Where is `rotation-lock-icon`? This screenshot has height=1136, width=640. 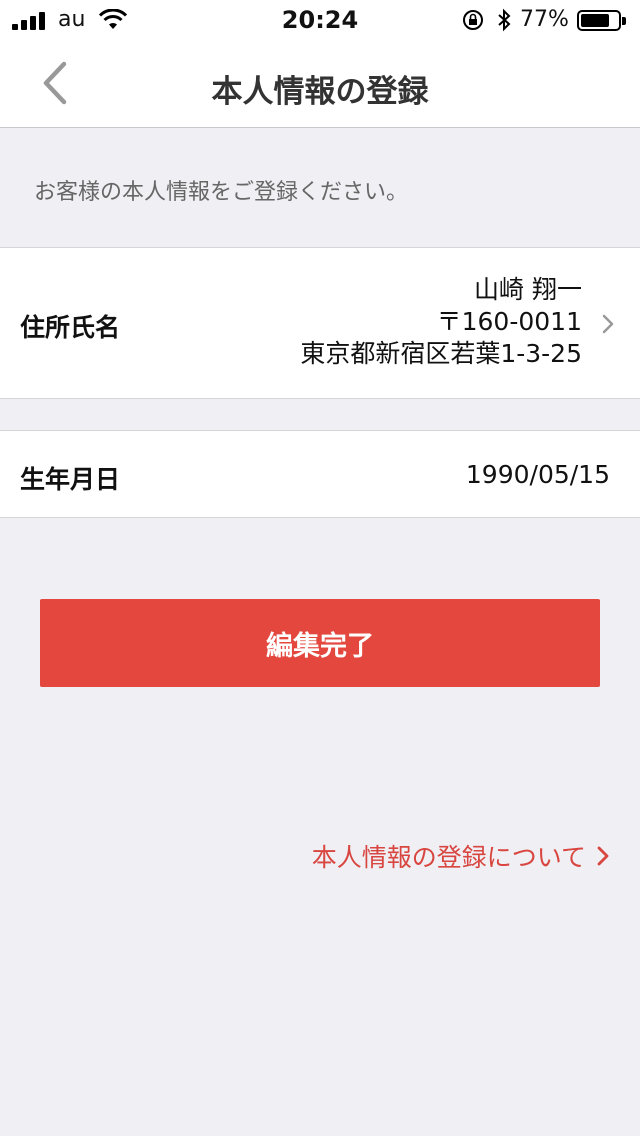 rotation-lock-icon is located at coordinates (473, 20).